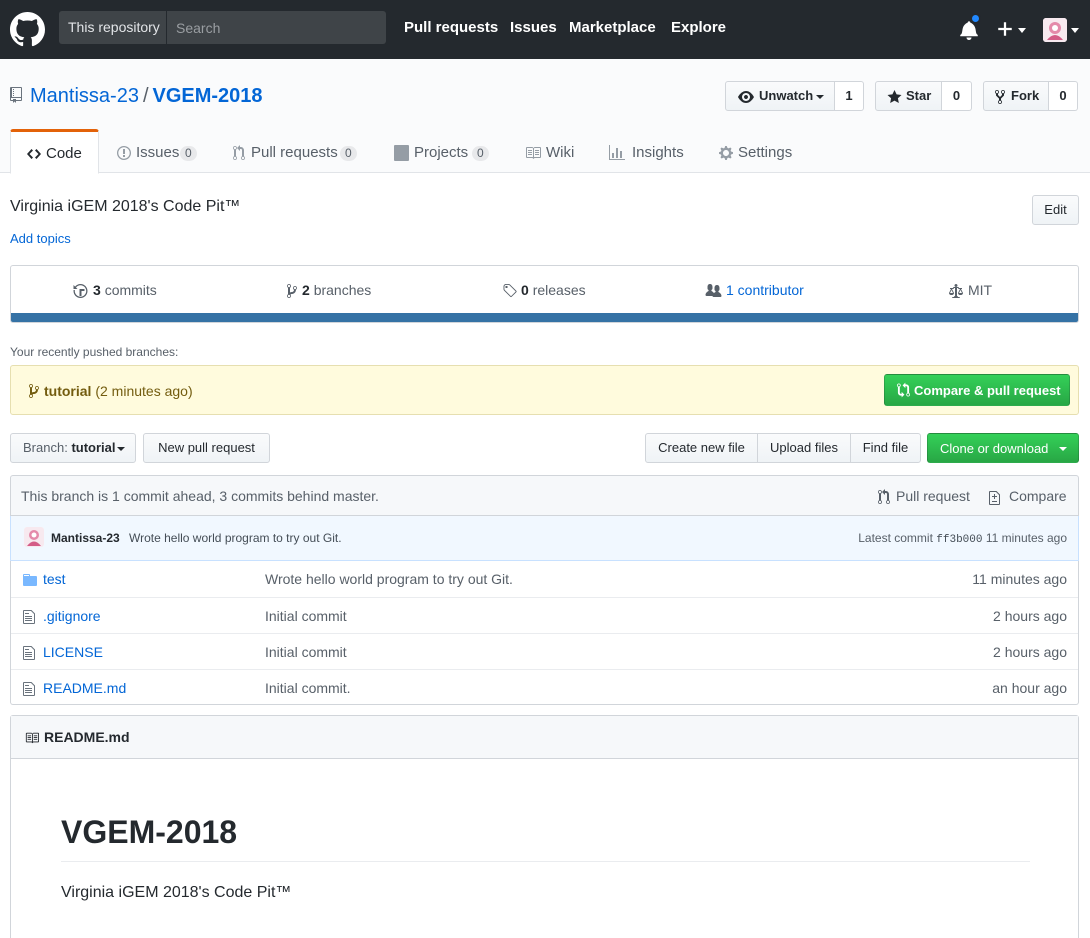  Describe the element at coordinates (903, 390) in the screenshot. I see `compare-icon` at that location.